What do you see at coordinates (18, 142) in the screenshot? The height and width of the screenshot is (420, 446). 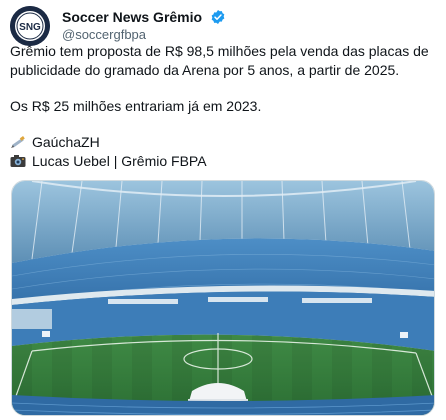 I see `pen-icon` at bounding box center [18, 142].